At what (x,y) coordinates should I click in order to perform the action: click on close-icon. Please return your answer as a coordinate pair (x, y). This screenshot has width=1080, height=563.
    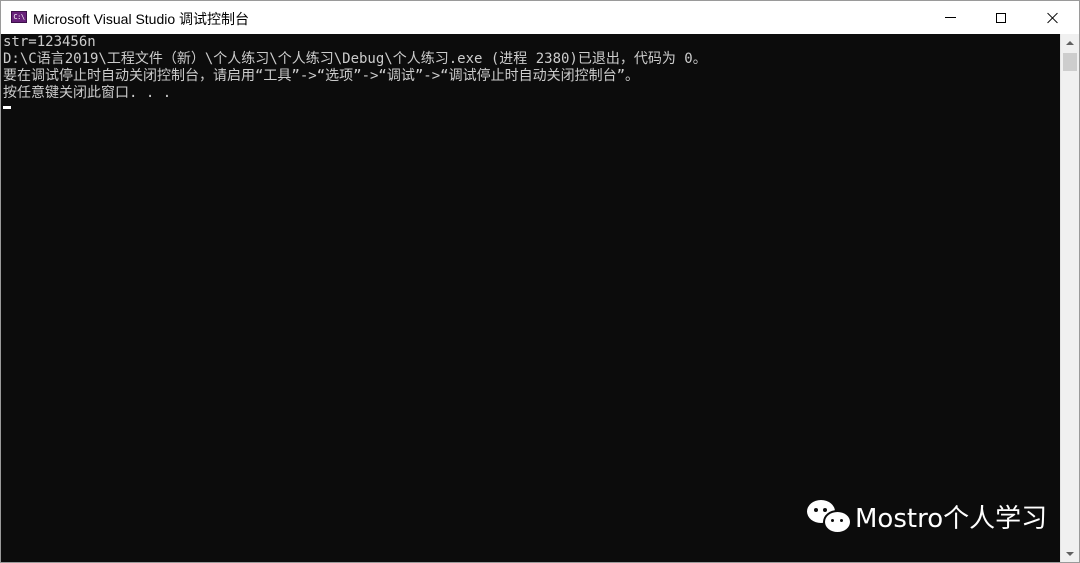
    Looking at the image, I should click on (1053, 18).